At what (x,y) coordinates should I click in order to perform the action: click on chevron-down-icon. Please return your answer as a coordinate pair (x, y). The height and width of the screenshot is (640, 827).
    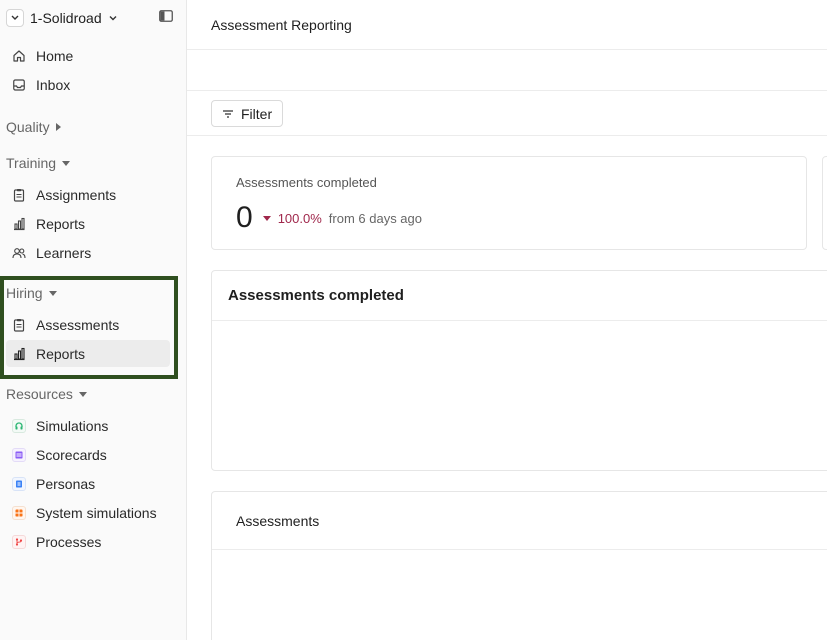
    Looking at the image, I should click on (113, 18).